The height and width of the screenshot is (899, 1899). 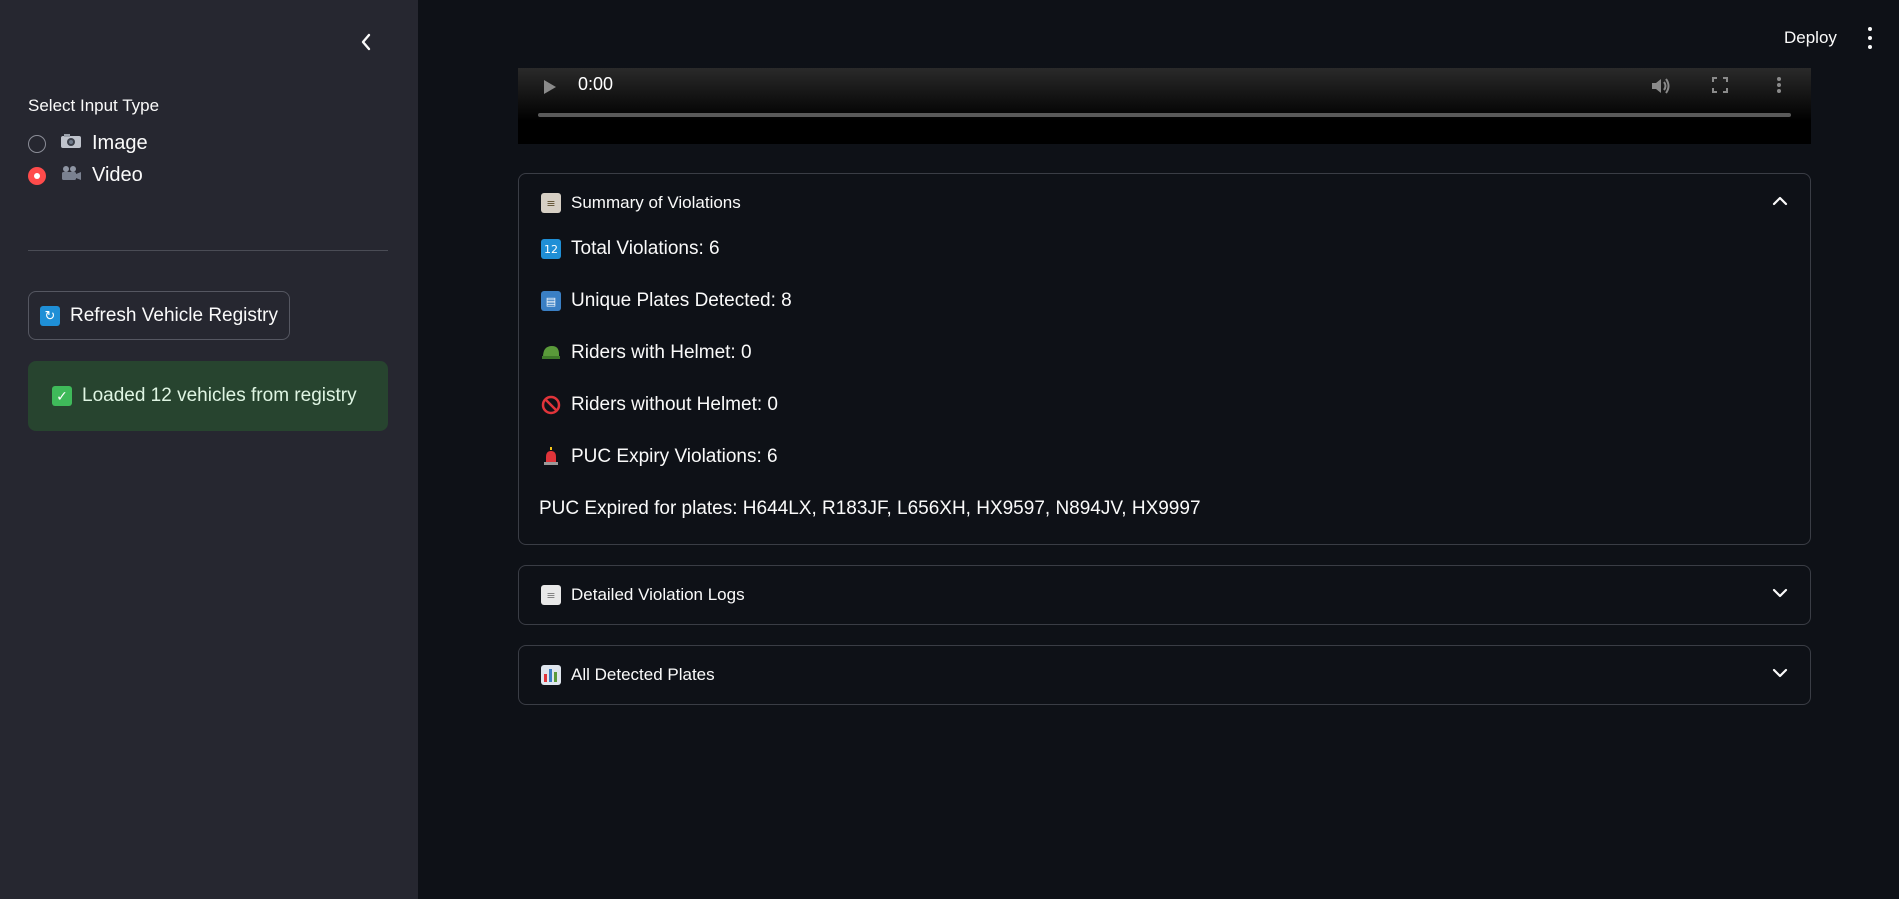 What do you see at coordinates (551, 301) in the screenshot?
I see `id-card-icon: ▤` at bounding box center [551, 301].